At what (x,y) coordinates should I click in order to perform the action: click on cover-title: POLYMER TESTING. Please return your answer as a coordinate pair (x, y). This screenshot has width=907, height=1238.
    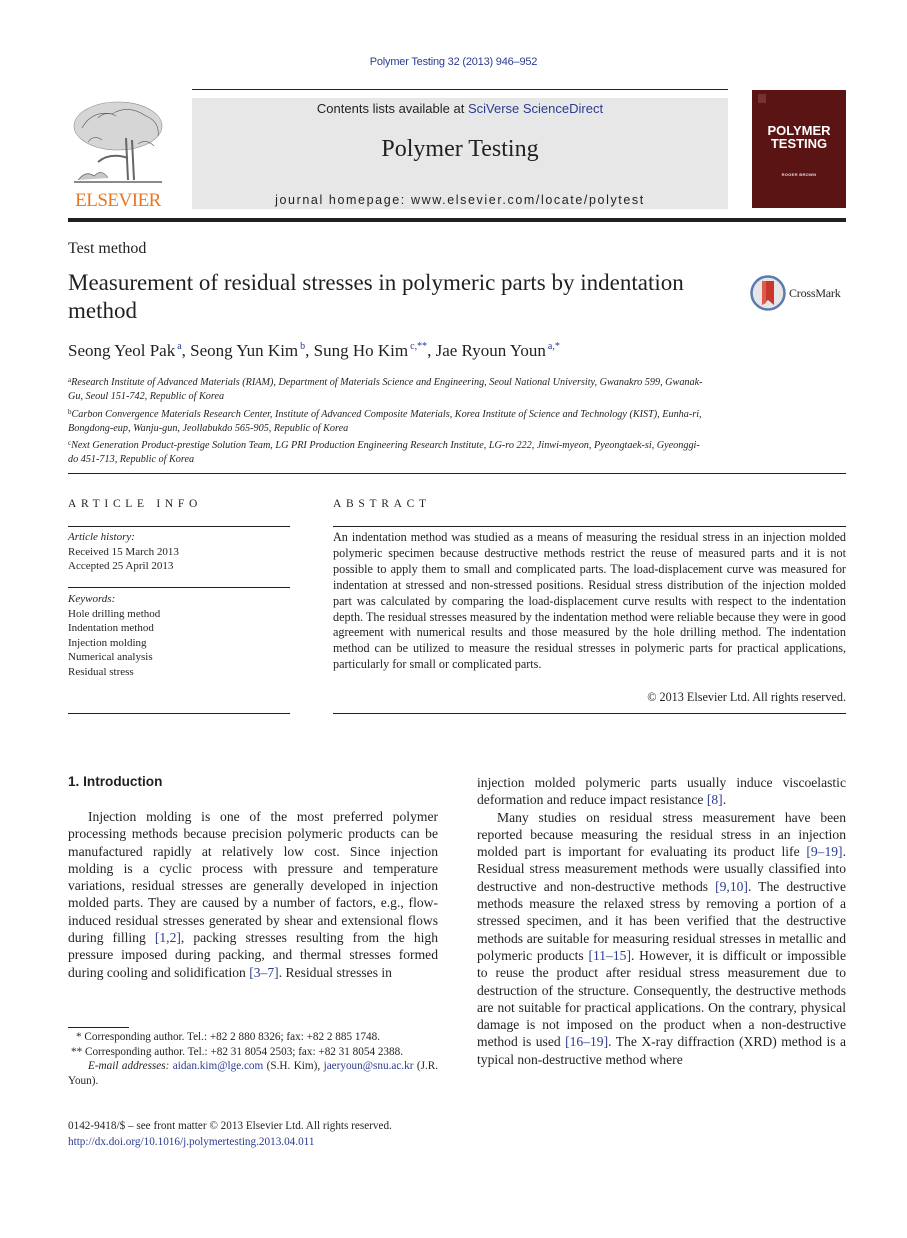
    Looking at the image, I should click on (799, 137).